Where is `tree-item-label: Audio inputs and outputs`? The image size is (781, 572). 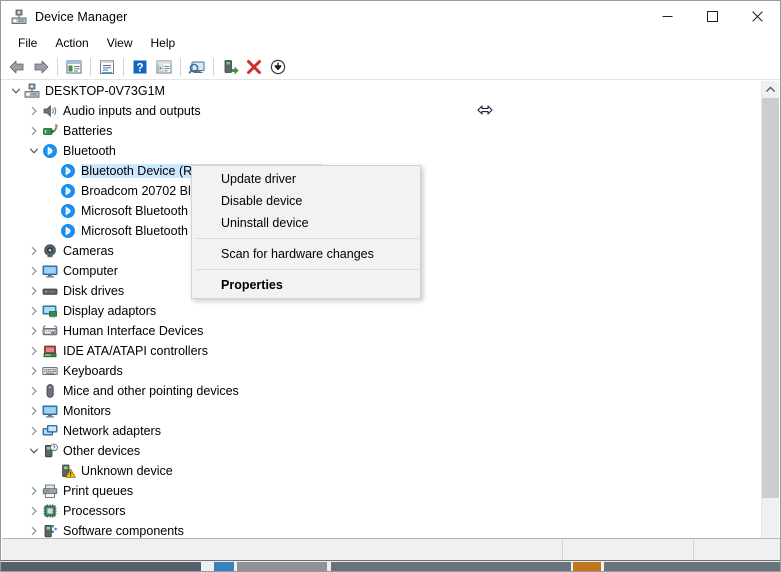
tree-item-label: Audio inputs and outputs is located at coordinates (132, 111).